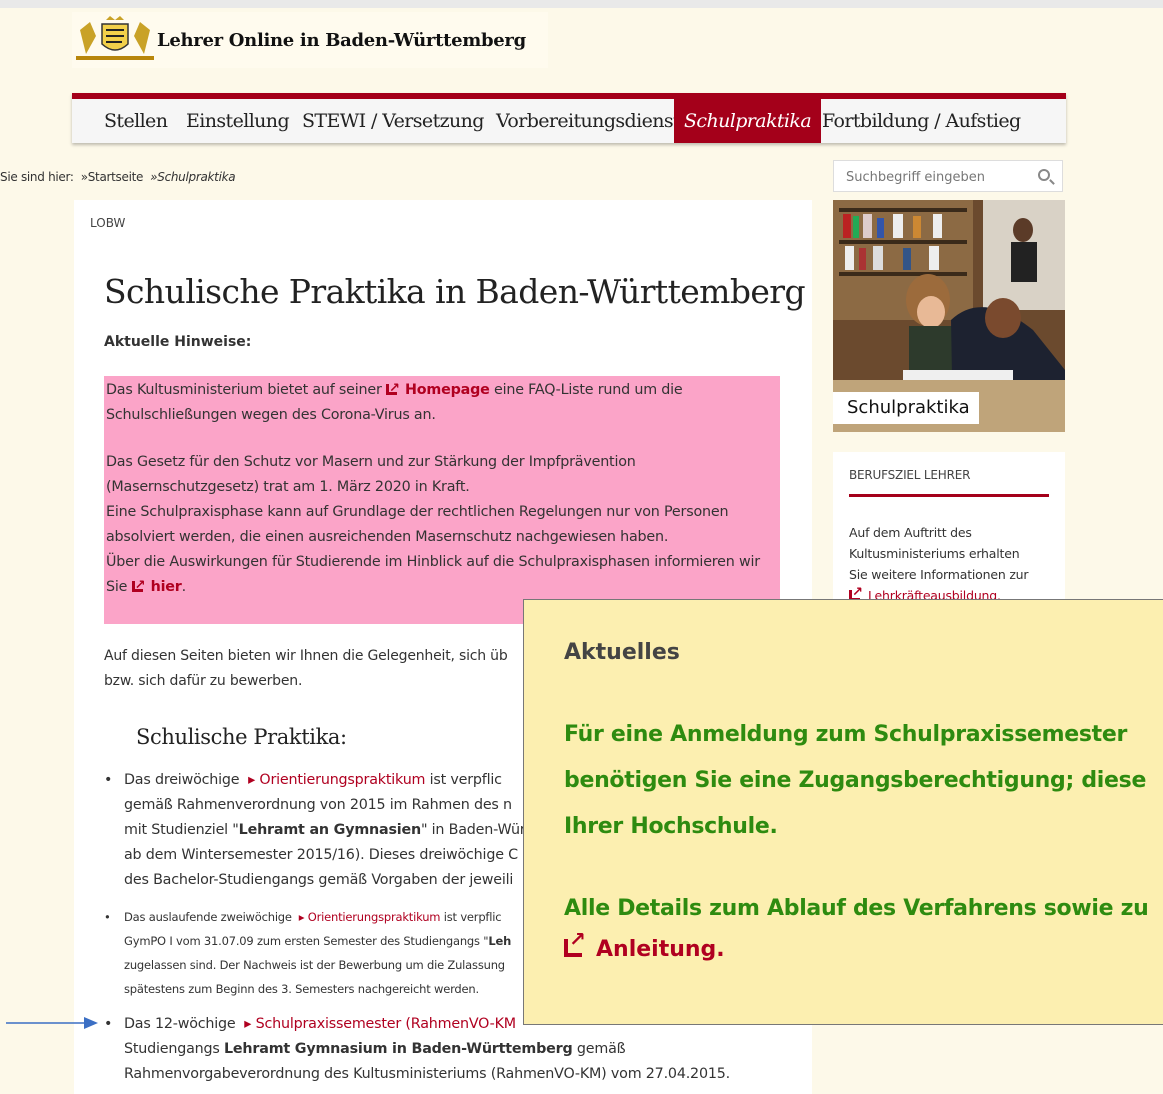 The image size is (1163, 1094). What do you see at coordinates (622, 652) in the screenshot?
I see `overlay-title: Aktuelles` at bounding box center [622, 652].